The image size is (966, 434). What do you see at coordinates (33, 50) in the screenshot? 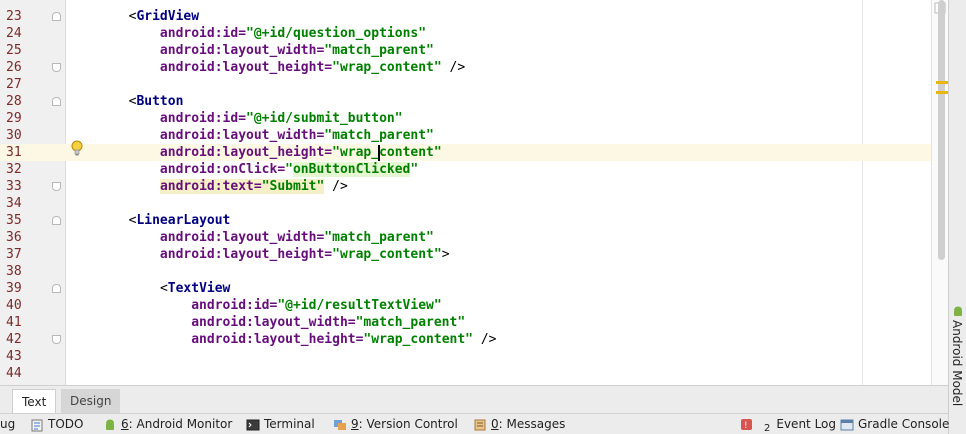
I see `gutter-row: 25` at bounding box center [33, 50].